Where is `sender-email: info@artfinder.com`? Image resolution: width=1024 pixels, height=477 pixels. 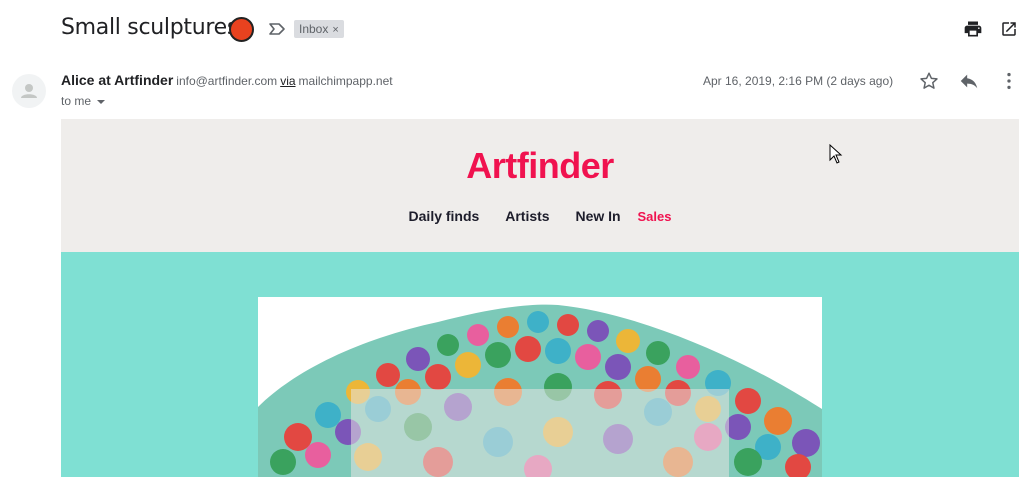 sender-email: info@artfinder.com is located at coordinates (227, 81).